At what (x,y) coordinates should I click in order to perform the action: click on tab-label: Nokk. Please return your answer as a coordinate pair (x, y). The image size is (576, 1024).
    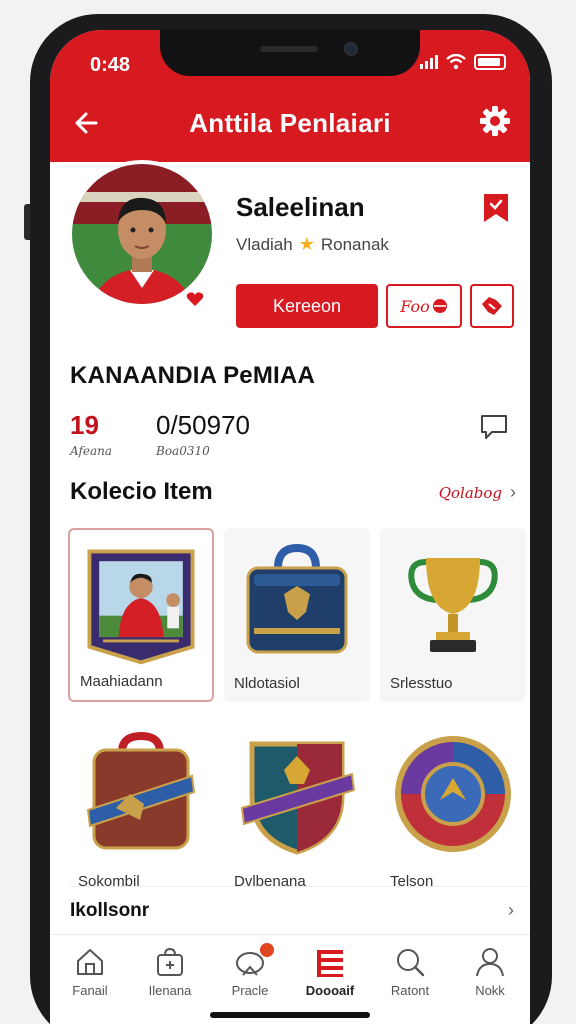
    Looking at the image, I should click on (490, 990).